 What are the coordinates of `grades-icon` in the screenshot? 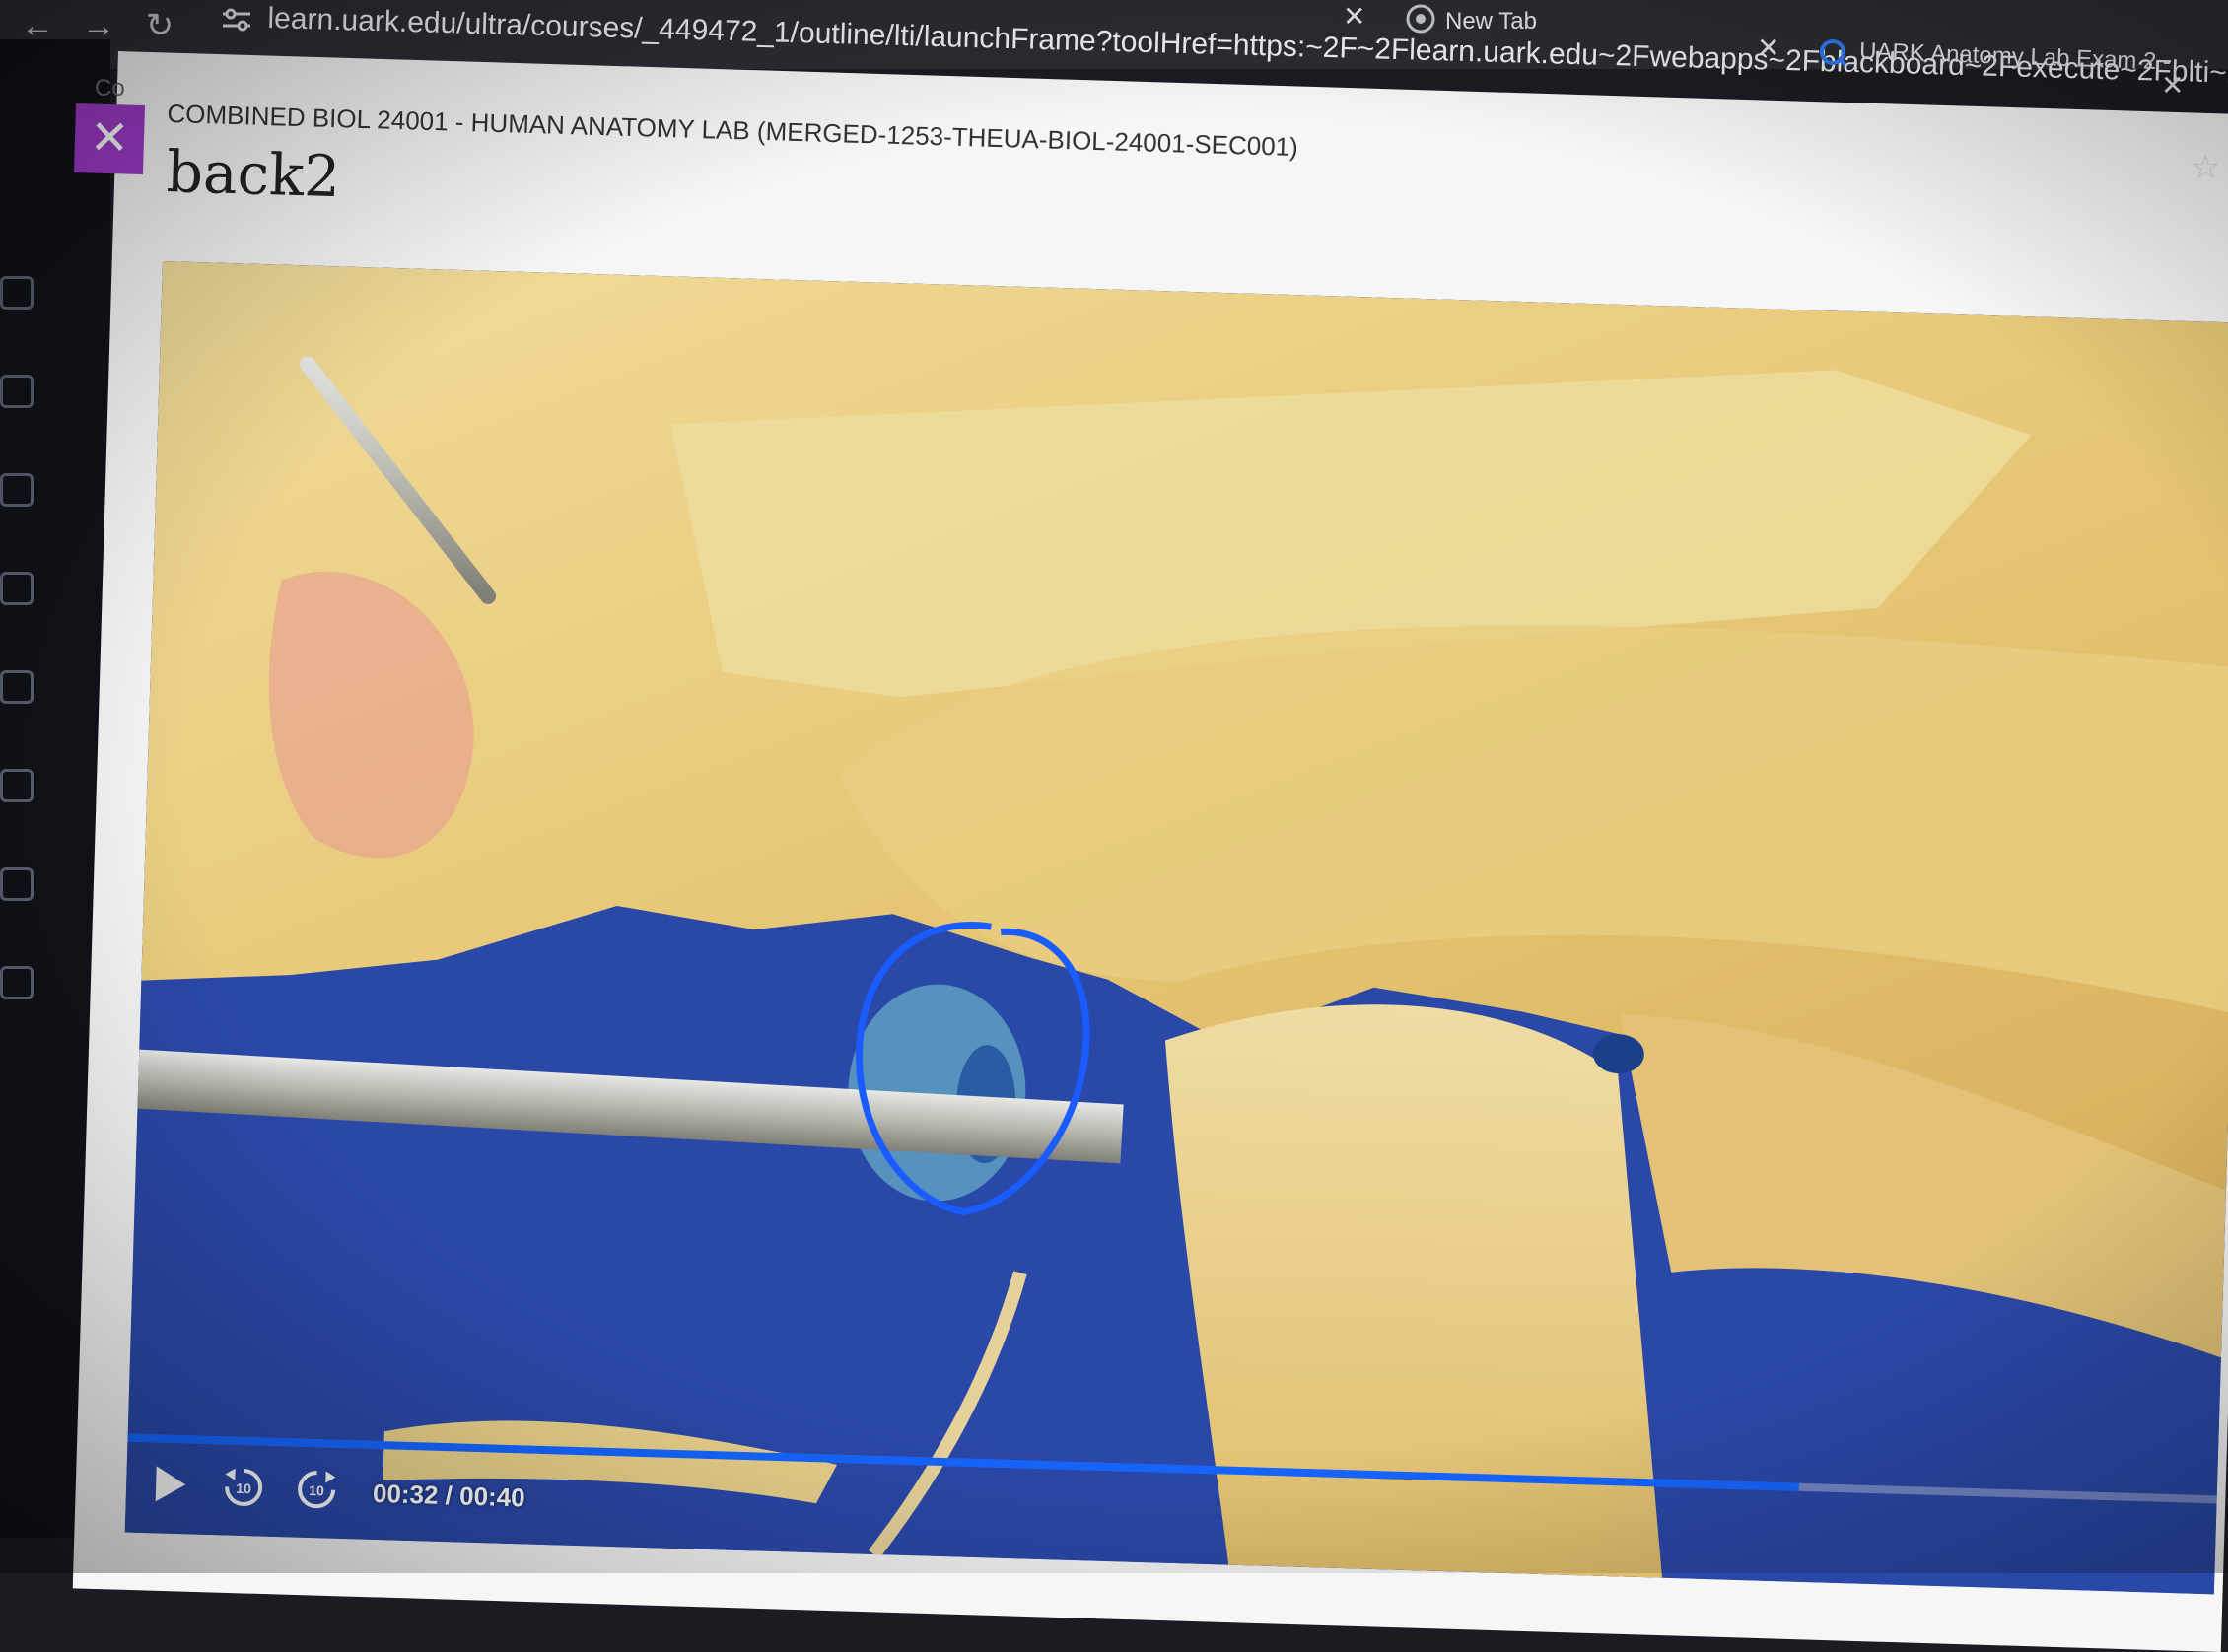 It's located at (17, 785).